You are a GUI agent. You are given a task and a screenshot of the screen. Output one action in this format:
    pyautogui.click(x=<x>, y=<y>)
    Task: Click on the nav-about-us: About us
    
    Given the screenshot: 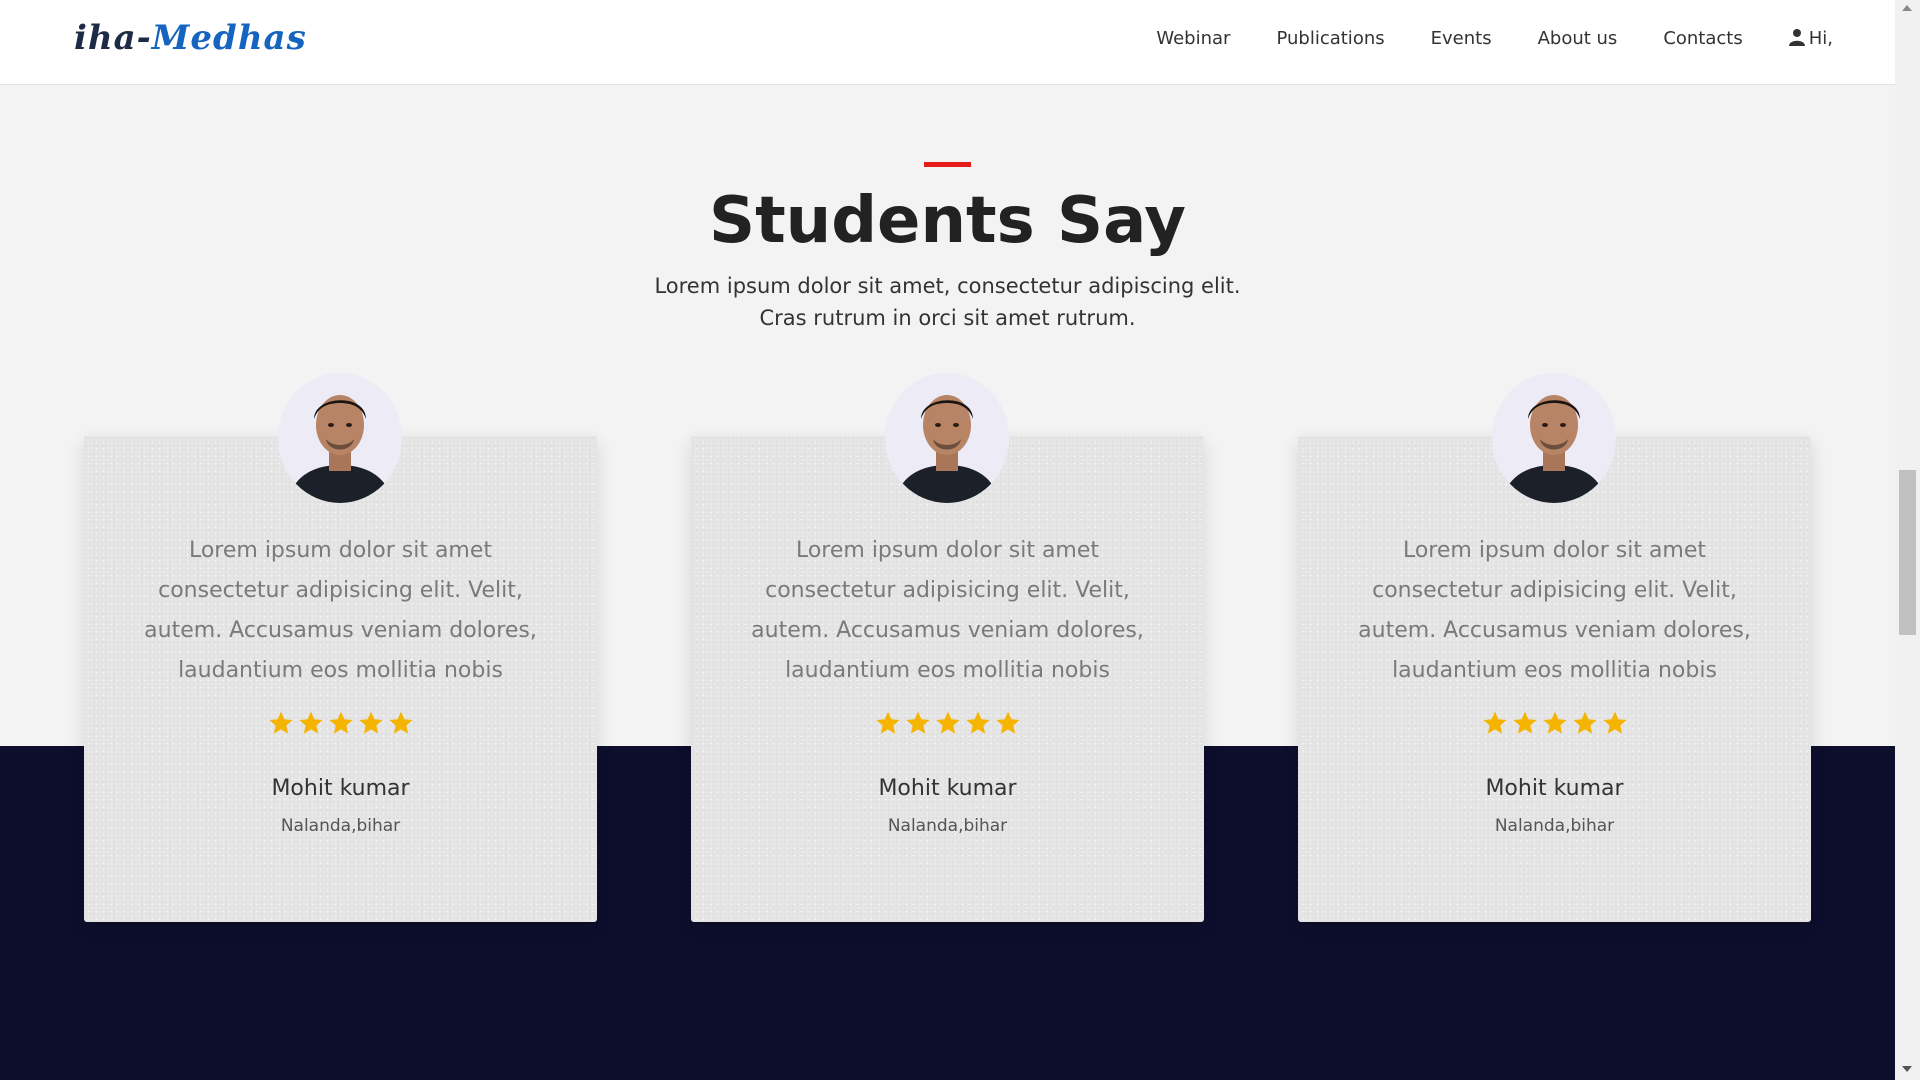 What is the action you would take?
    pyautogui.click(x=1578, y=39)
    